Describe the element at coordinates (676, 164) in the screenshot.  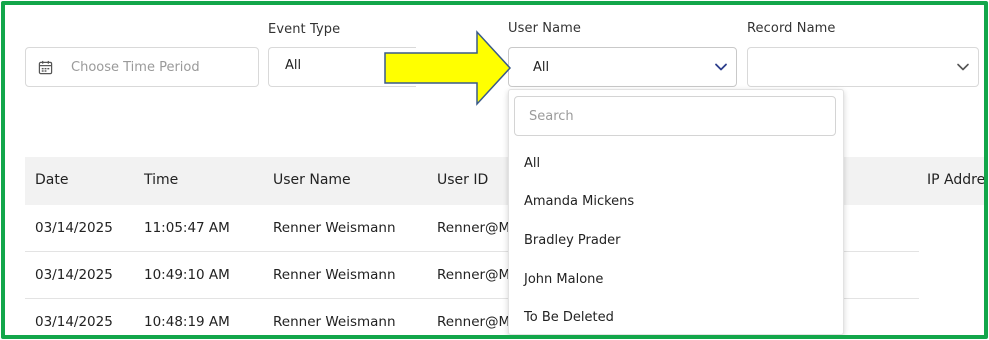
I see `dropdown-option-all: All` at that location.